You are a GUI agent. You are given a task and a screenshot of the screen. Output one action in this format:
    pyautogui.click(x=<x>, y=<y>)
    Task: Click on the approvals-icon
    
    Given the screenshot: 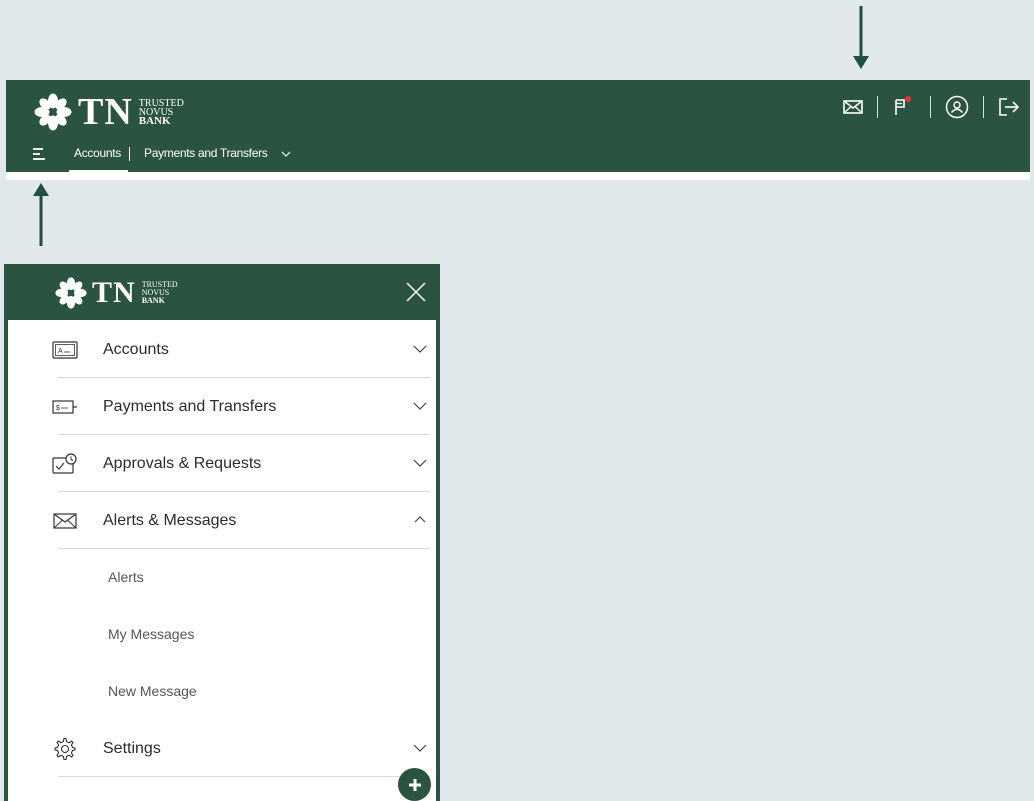 What is the action you would take?
    pyautogui.click(x=65, y=464)
    